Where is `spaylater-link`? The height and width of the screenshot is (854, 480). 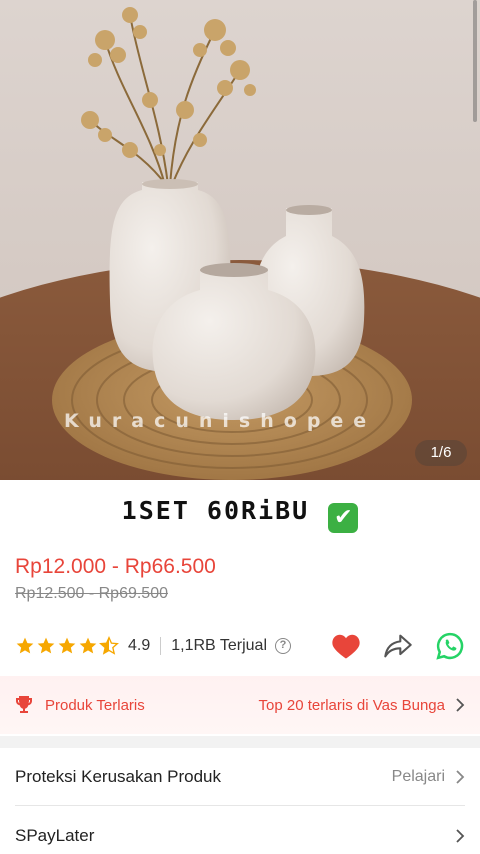
spaylater-link is located at coordinates (455, 836).